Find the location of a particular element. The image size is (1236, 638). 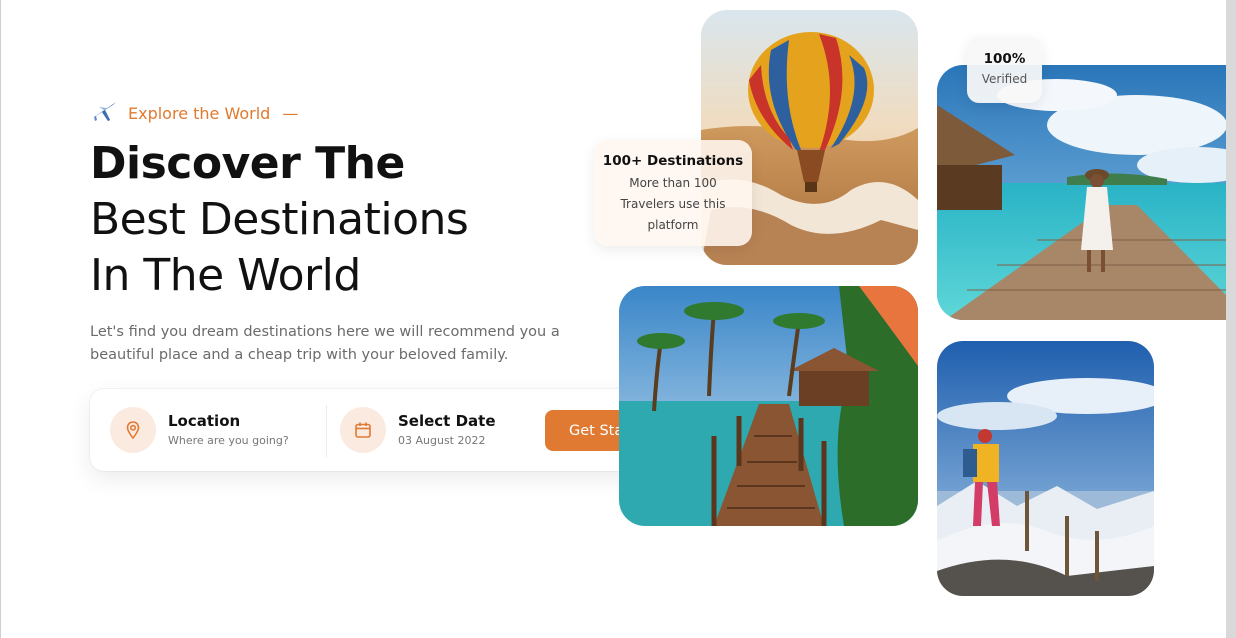

date-label: Select Date is located at coordinates (447, 421).